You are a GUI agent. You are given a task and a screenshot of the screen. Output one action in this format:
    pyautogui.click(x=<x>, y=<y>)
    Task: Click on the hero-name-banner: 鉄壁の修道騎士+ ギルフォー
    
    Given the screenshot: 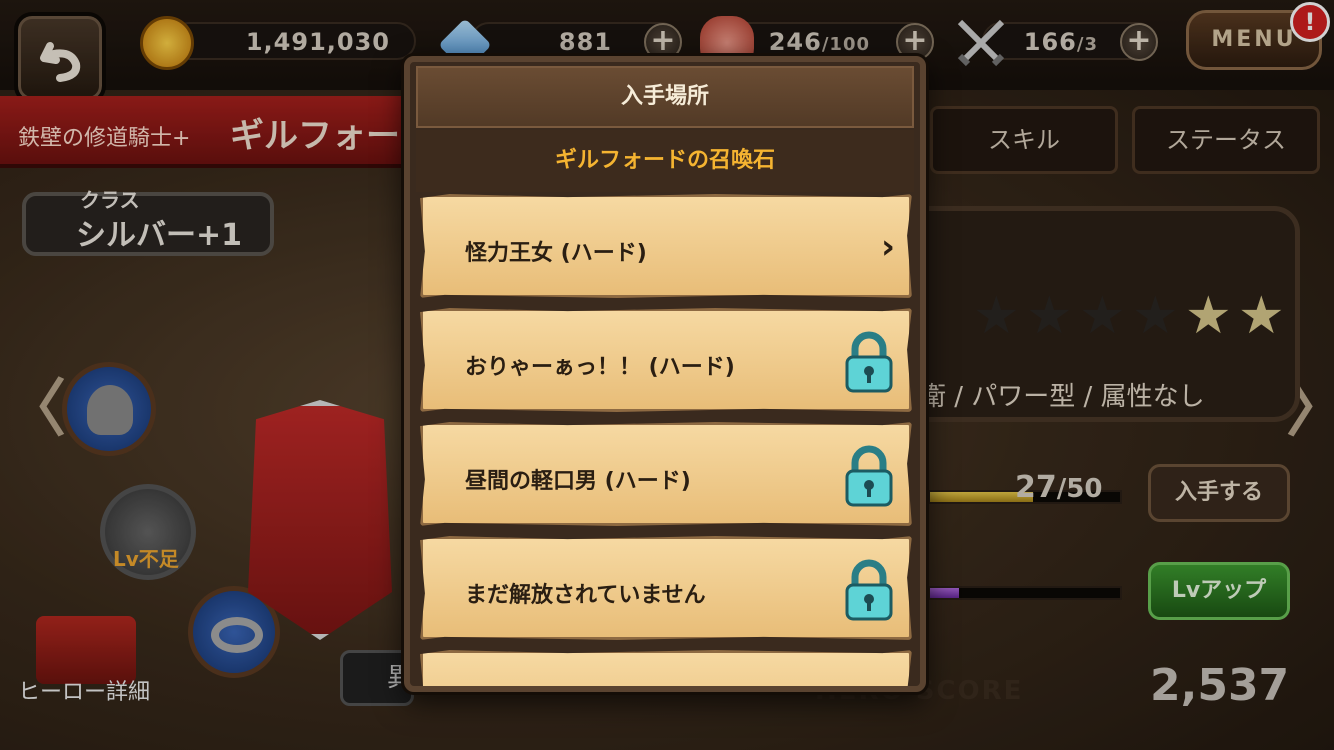 What is the action you would take?
    pyautogui.click(x=205, y=132)
    